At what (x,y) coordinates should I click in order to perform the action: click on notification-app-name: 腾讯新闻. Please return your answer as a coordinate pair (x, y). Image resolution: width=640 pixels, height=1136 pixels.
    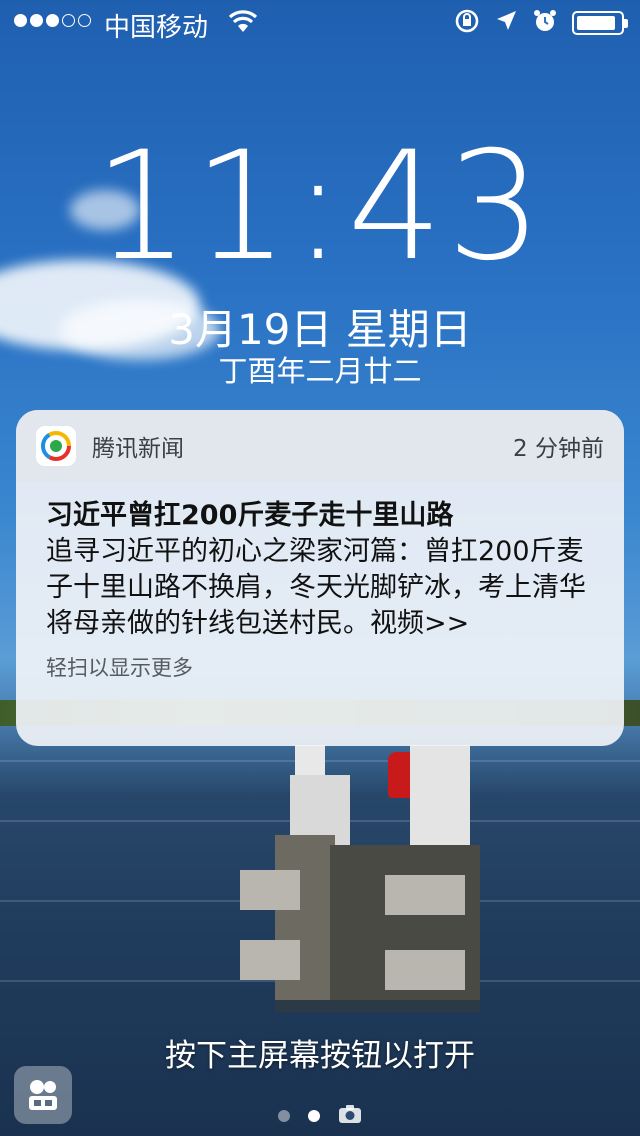
    Looking at the image, I should click on (138, 449).